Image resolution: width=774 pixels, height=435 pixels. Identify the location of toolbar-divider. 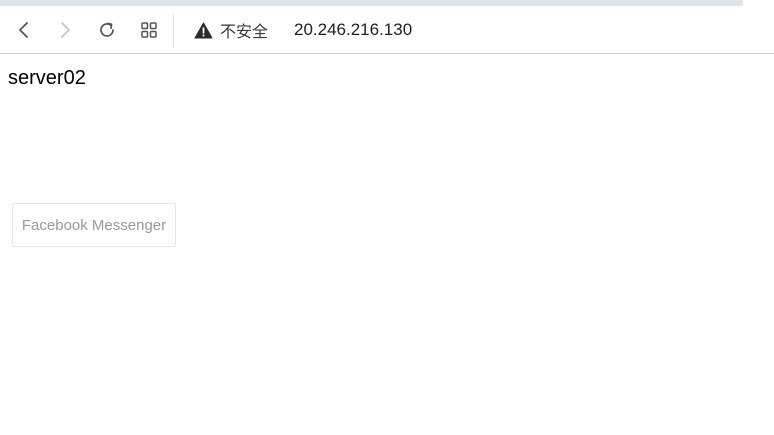
(173, 31).